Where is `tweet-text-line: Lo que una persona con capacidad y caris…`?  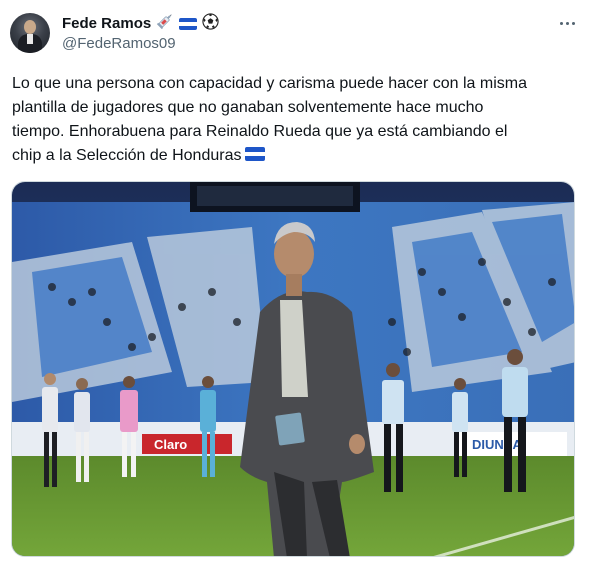 tweet-text-line: Lo que una persona con capacidad y caris… is located at coordinates (269, 83).